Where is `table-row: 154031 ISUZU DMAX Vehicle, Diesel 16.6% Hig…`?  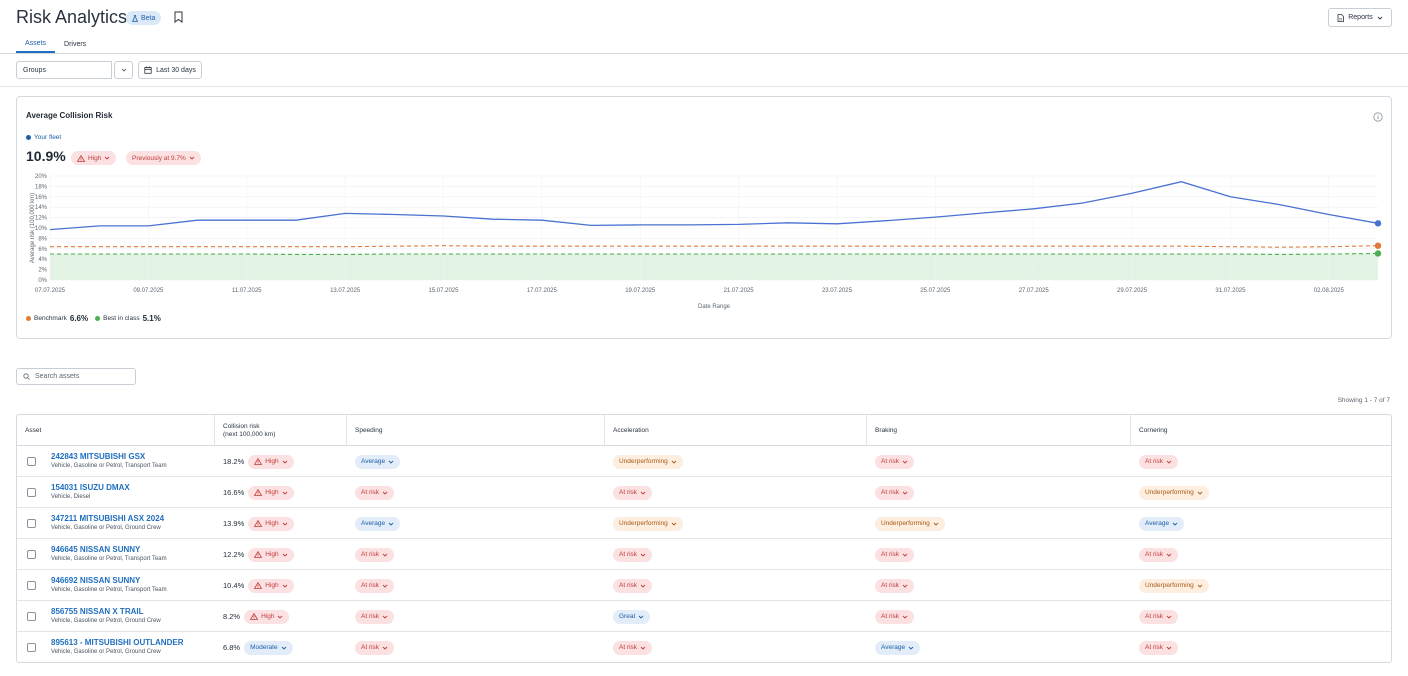
table-row: 154031 ISUZU DMAX Vehicle, Diesel 16.6% Hig… is located at coordinates (704, 492).